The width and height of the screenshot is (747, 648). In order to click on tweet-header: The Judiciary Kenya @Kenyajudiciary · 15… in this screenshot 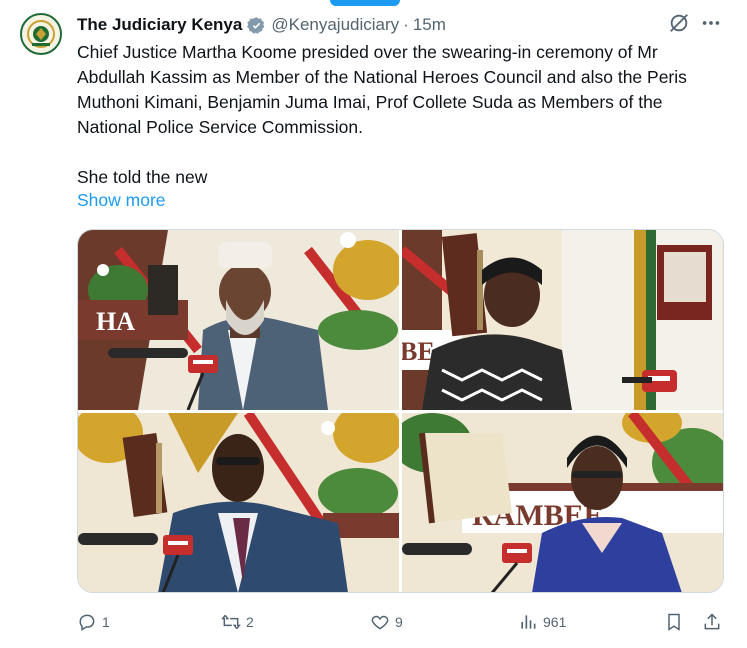, I will do `click(261, 25)`.